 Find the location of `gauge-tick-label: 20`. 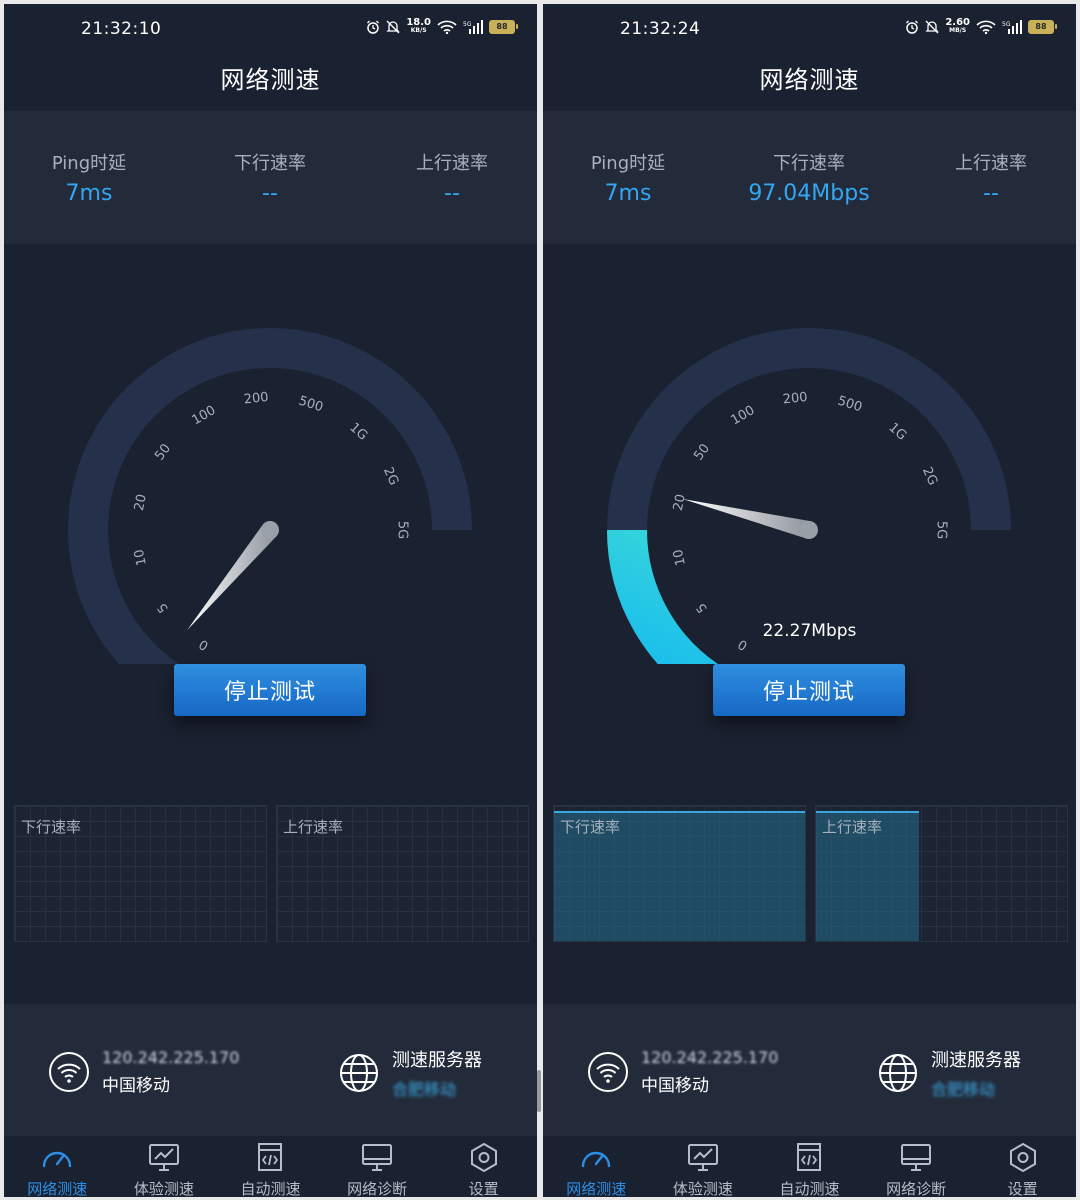

gauge-tick-label: 20 is located at coordinates (680, 502).